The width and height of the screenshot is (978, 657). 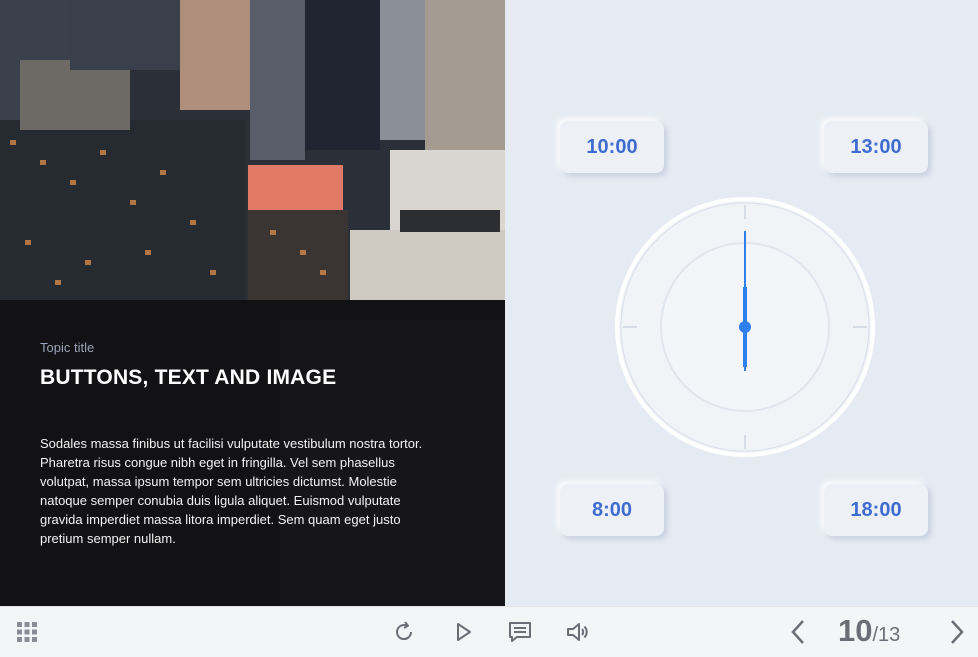 I want to click on notes-button, so click(x=520, y=632).